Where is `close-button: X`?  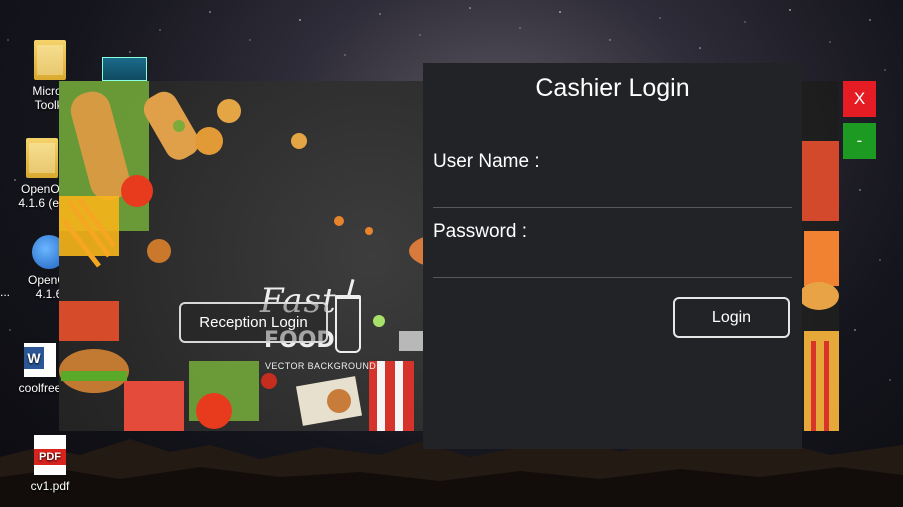
close-button: X is located at coordinates (859, 99).